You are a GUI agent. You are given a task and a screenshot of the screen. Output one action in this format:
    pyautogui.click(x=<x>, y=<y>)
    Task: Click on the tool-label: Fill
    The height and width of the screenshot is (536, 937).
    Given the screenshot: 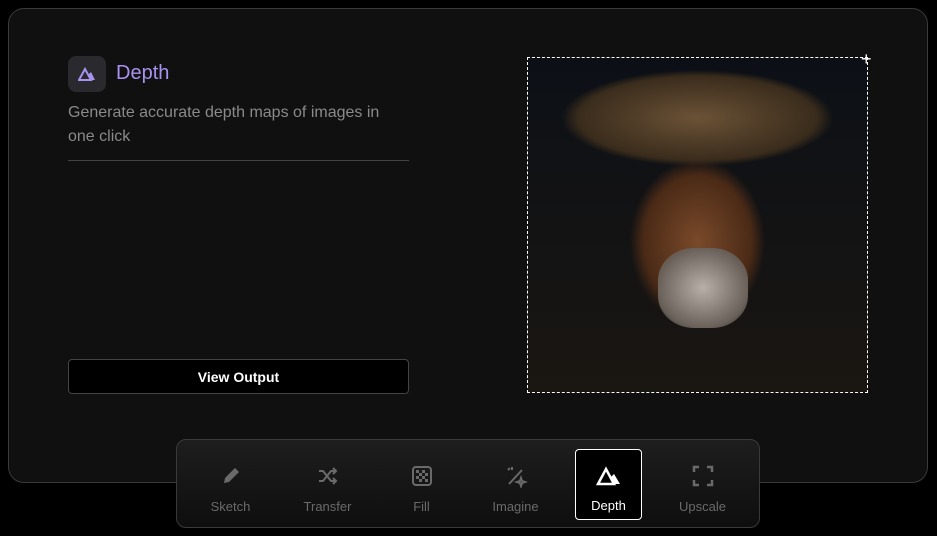 What is the action you would take?
    pyautogui.click(x=421, y=506)
    